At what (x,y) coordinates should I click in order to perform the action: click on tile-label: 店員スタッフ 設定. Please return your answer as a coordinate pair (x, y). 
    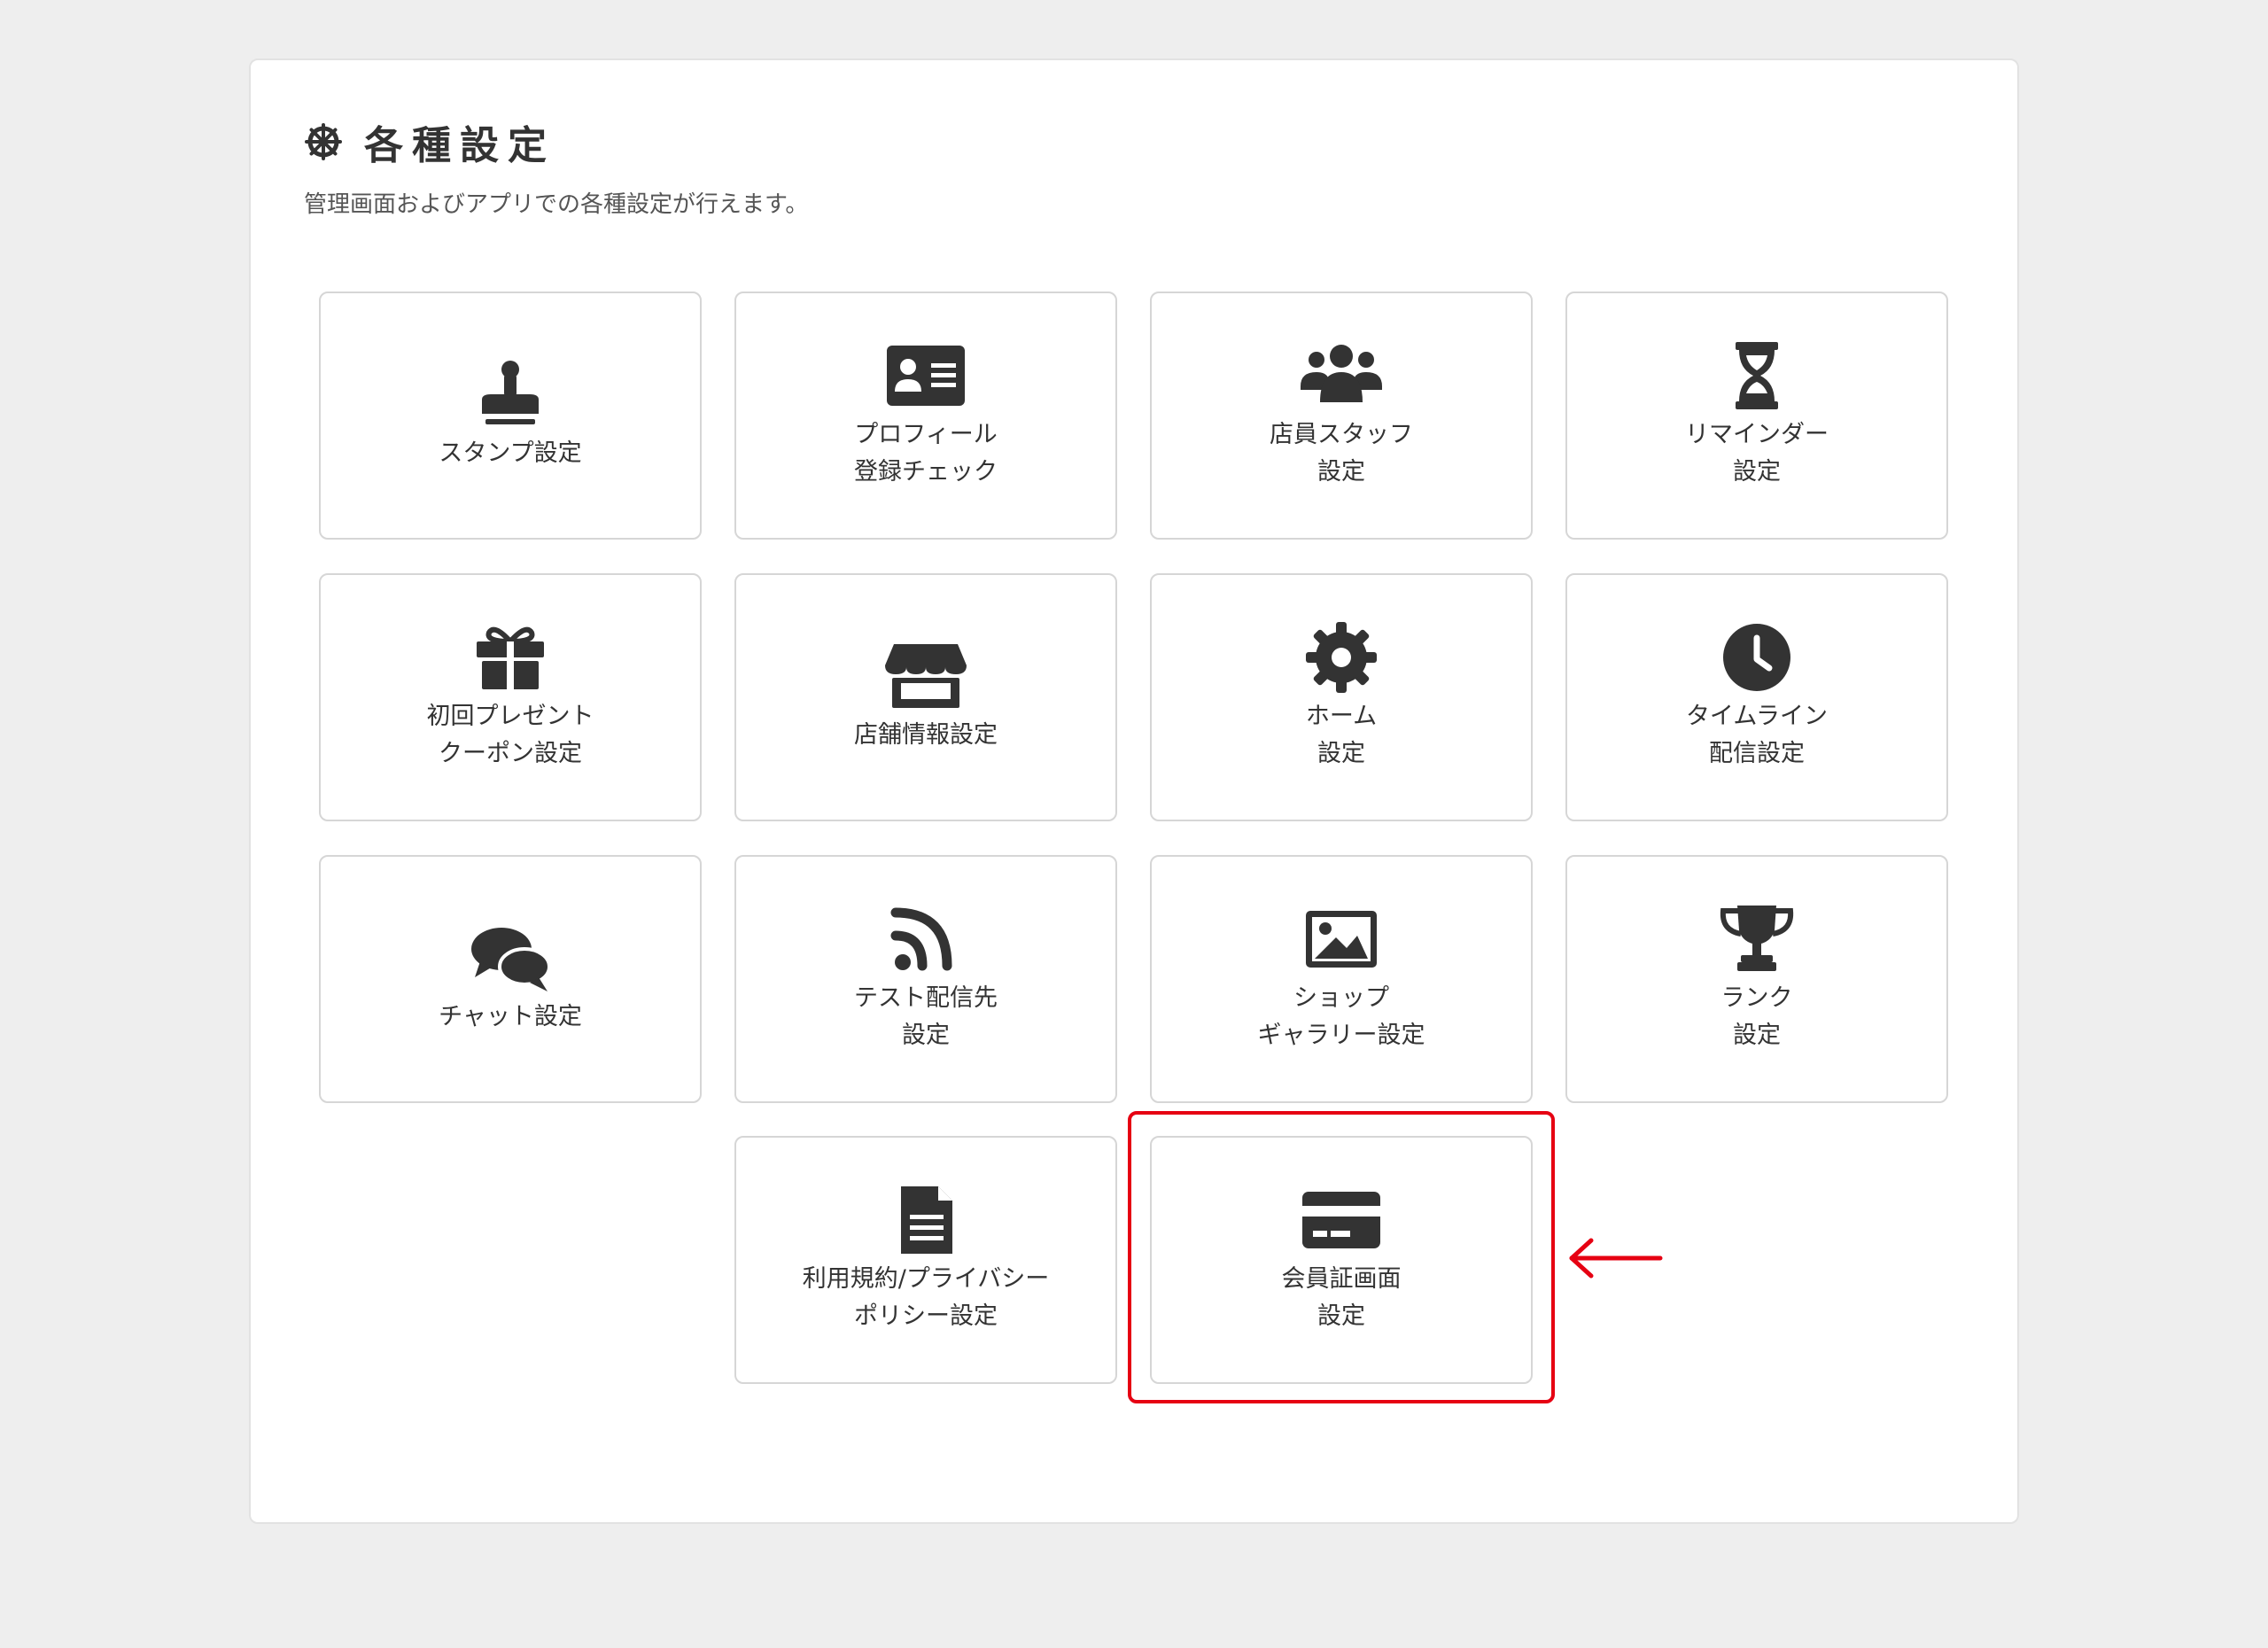
    Looking at the image, I should click on (1341, 453).